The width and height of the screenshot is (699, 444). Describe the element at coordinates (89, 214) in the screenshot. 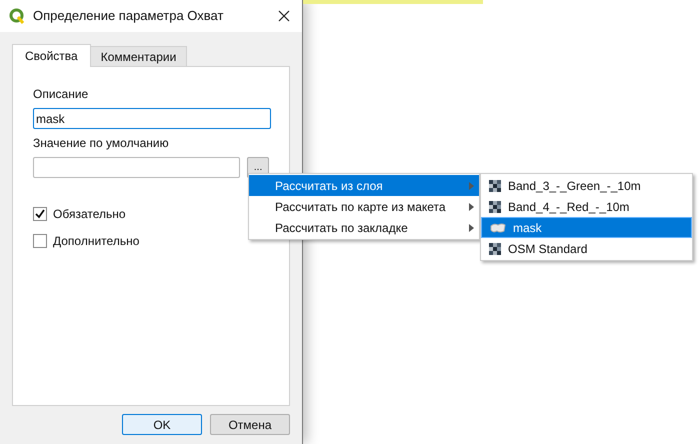

I see `checkbox-label: Обязательно` at that location.